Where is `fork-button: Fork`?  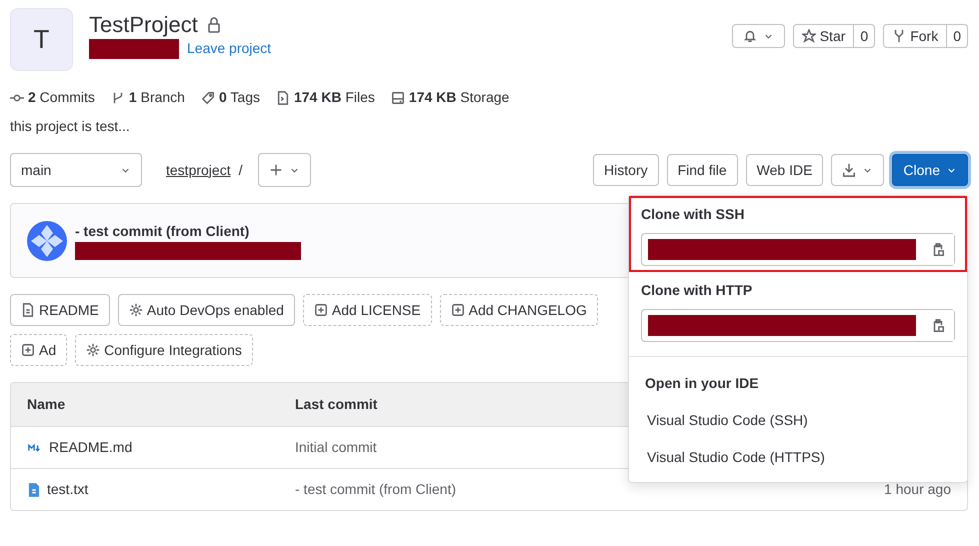 fork-button: Fork is located at coordinates (915, 36).